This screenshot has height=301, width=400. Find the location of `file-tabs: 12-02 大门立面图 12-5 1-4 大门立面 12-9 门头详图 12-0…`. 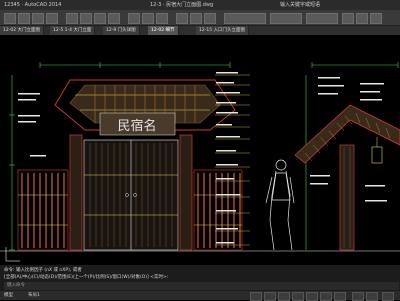

file-tabs: 12-02 大门立面图 12-5 1-4 大门立面 12-9 门头详图 12-0… is located at coordinates (200, 30).